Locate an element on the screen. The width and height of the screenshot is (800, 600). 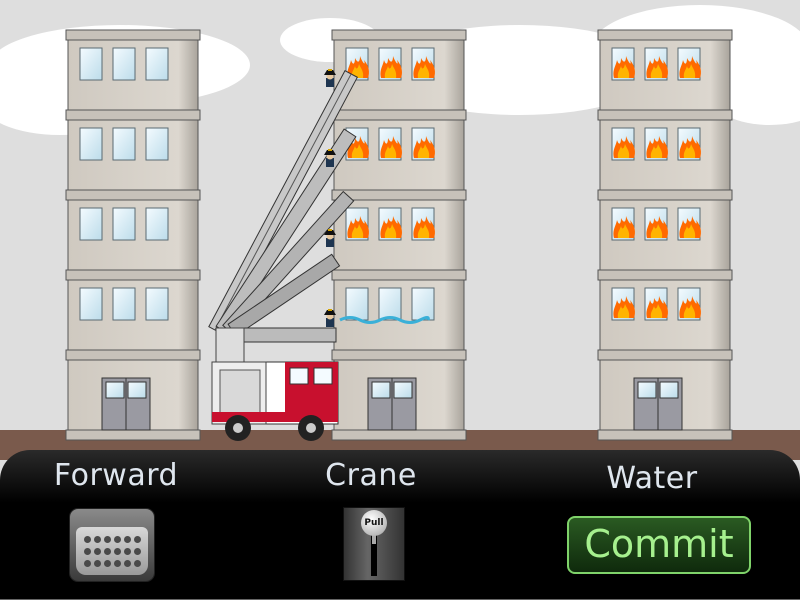
pedal-icon is located at coordinates (112, 545).